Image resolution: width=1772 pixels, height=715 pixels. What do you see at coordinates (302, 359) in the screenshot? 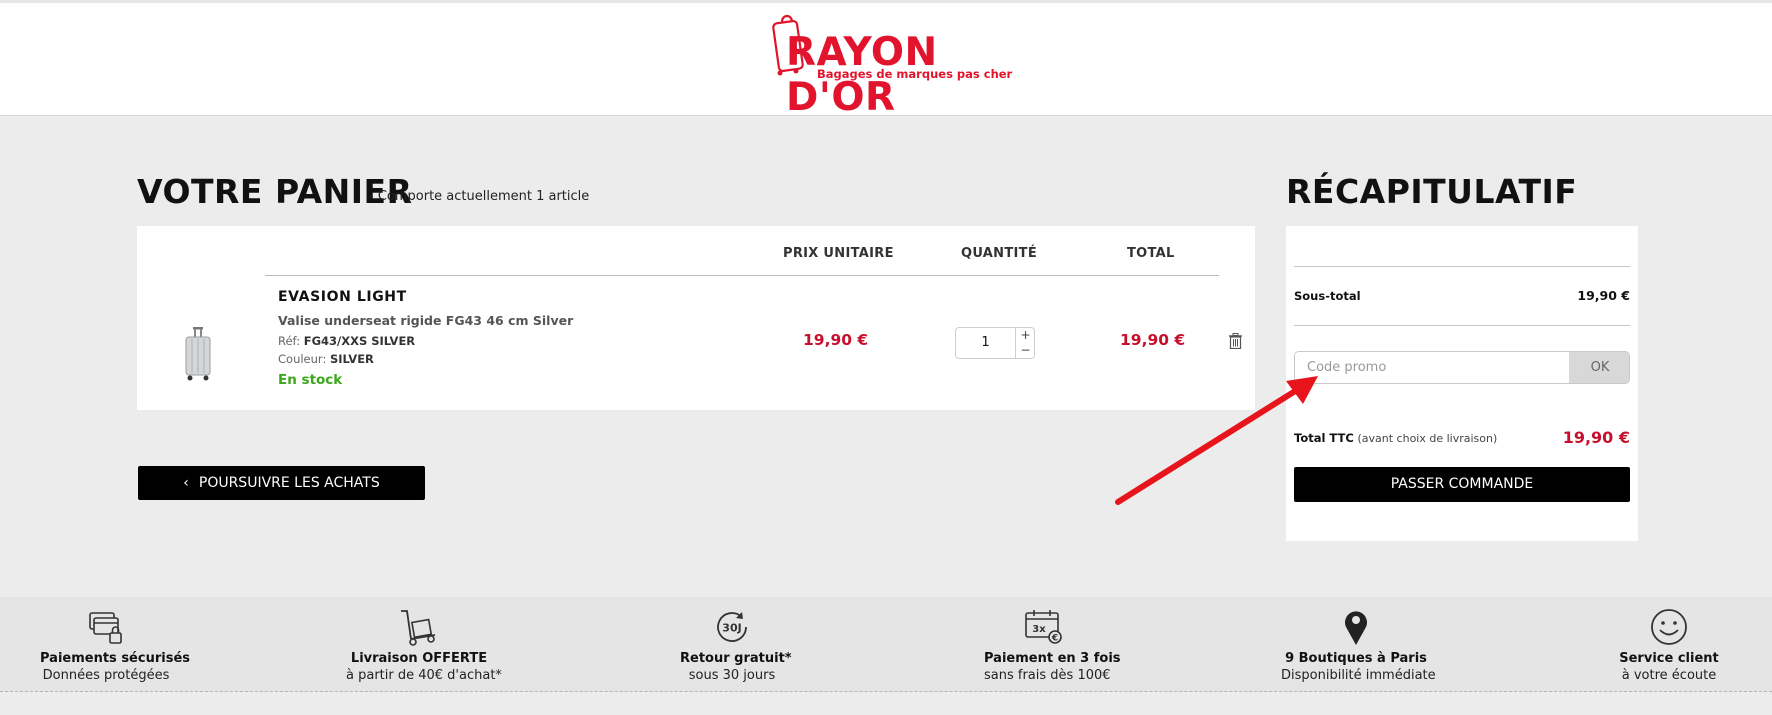
I see `product-color-label: Couleur:` at bounding box center [302, 359].